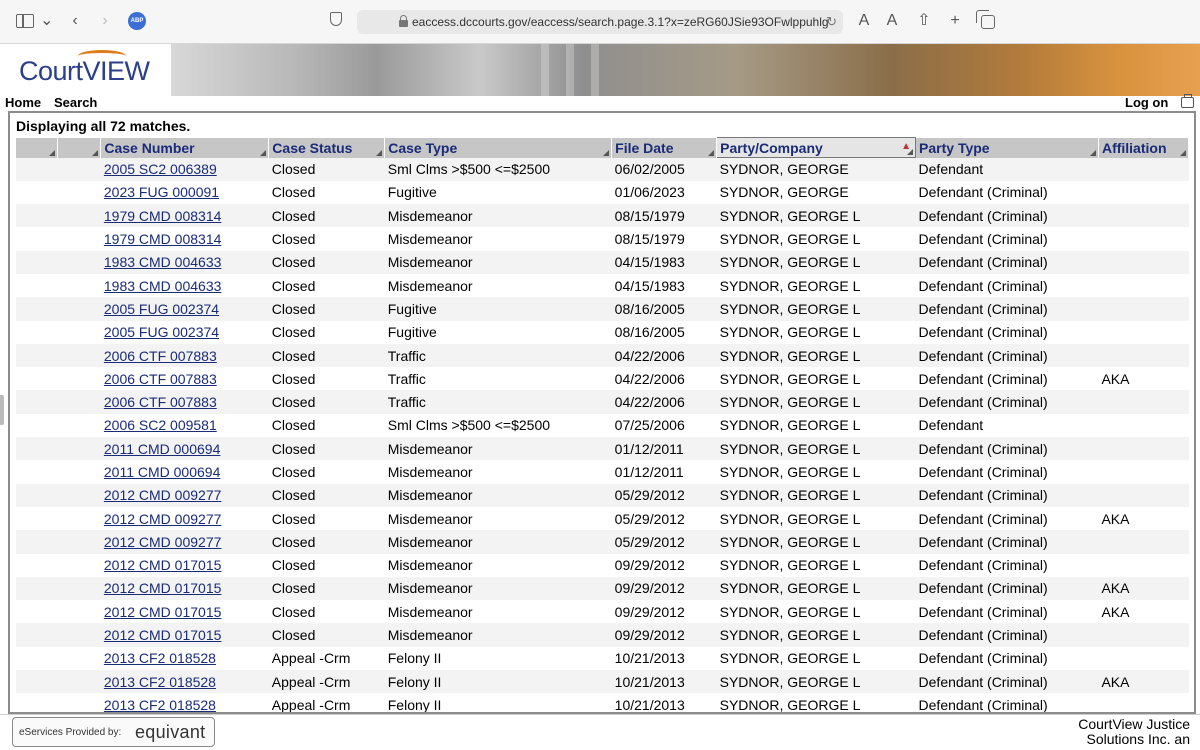 This screenshot has height=750, width=1200. I want to click on provider-badge: eServices Provided by: equivant, so click(113, 732).